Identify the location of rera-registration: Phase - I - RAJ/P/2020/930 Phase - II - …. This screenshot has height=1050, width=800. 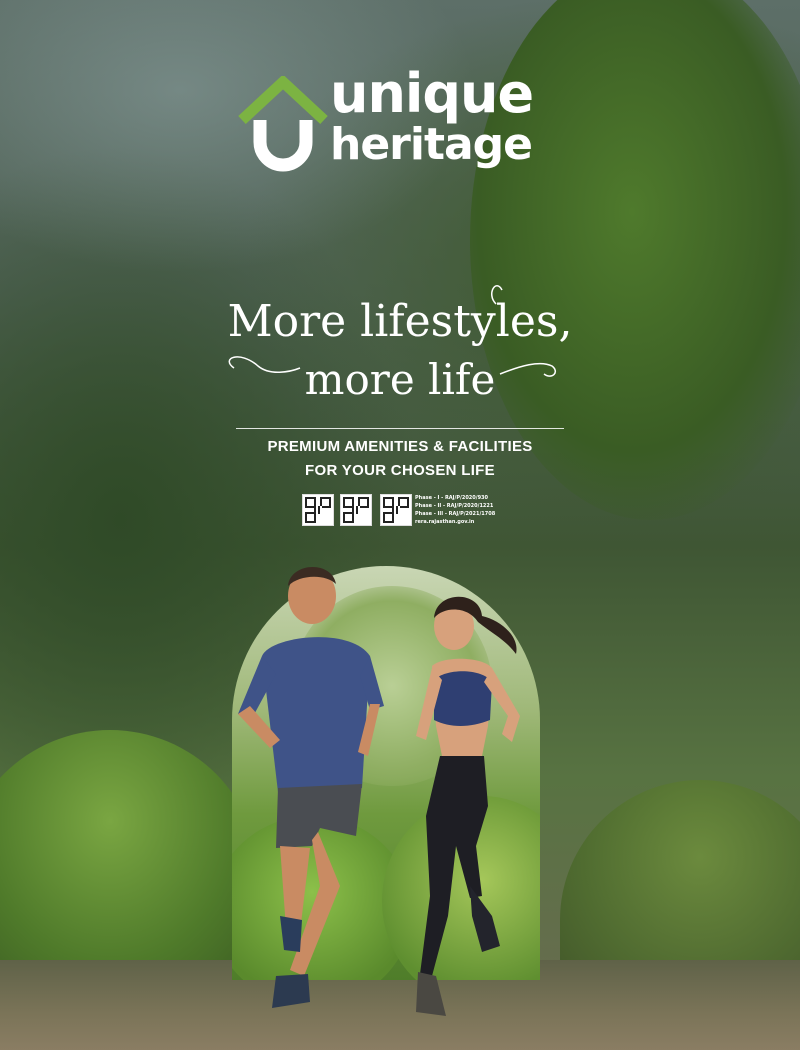
(470, 510).